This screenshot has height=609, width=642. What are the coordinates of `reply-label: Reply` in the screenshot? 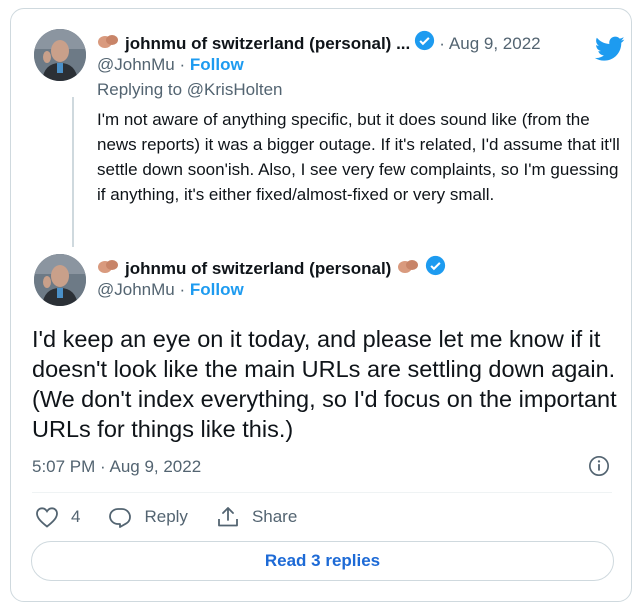 It's located at (166, 516).